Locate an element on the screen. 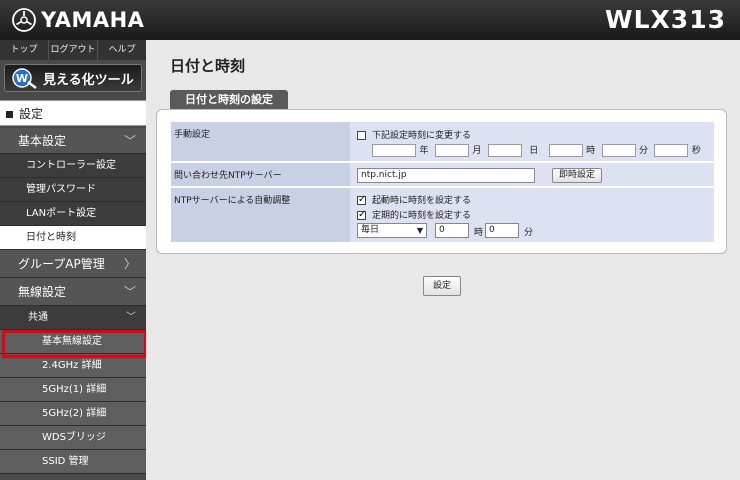 The height and width of the screenshot is (480, 740). sidebar-item-label: 管理パスワード is located at coordinates (61, 189).